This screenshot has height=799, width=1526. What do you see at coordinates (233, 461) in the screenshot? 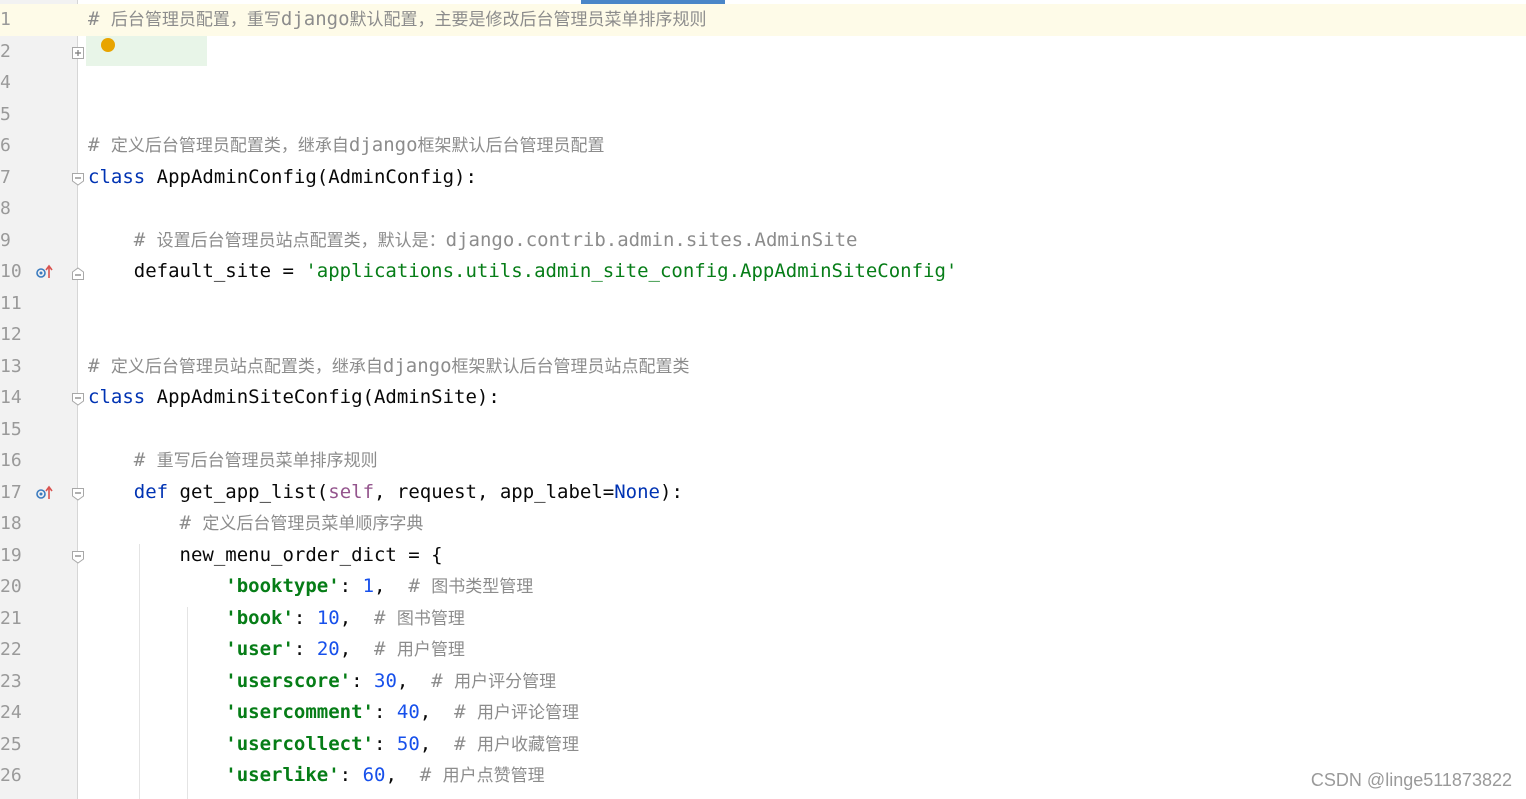
I see `code-text: # 重写后台管理员菜单排序规则` at bounding box center [233, 461].